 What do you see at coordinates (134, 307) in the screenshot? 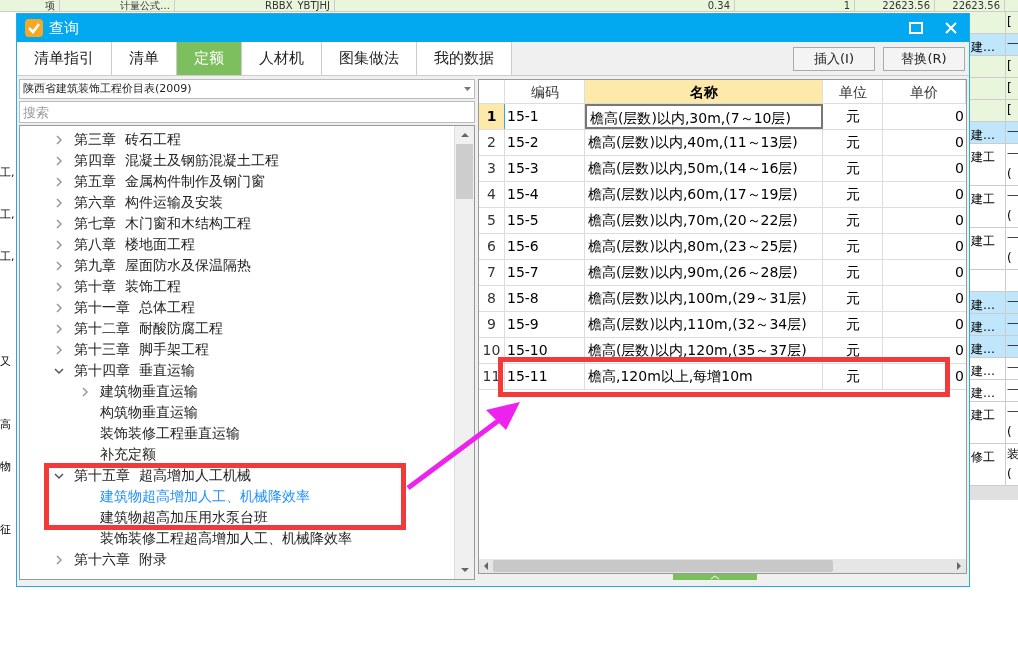
I see `tree-item: 第十一章 总体工程` at bounding box center [134, 307].